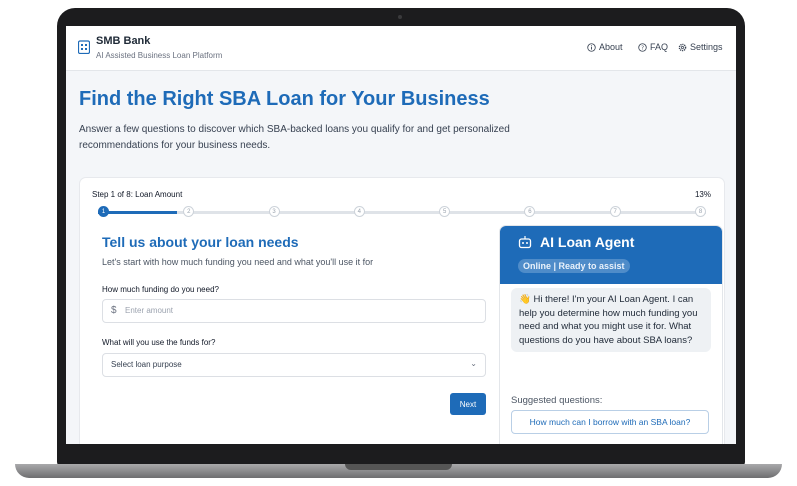  I want to click on ai-agent-title: AI Loan Agent, so click(587, 242).